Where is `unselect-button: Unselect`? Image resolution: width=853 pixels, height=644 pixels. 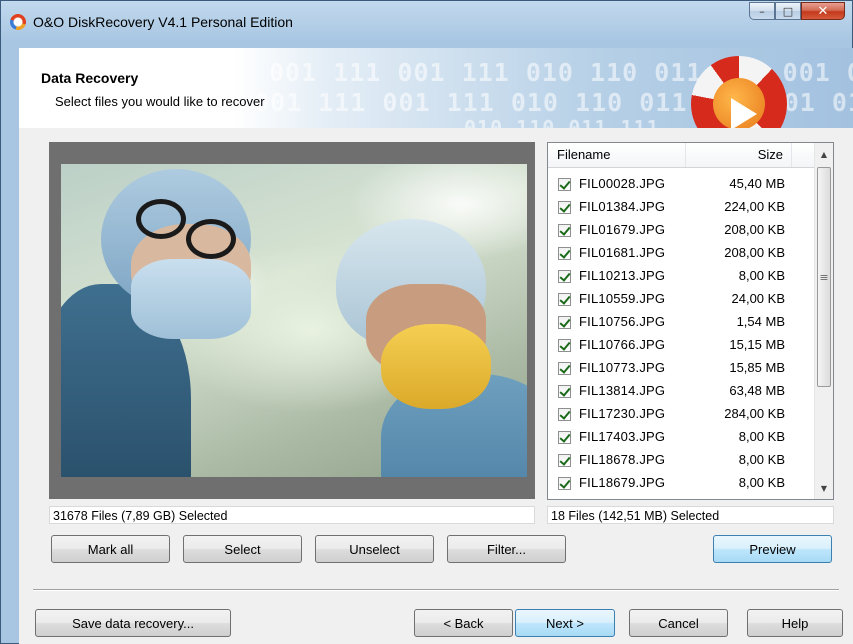 unselect-button: Unselect is located at coordinates (374, 549).